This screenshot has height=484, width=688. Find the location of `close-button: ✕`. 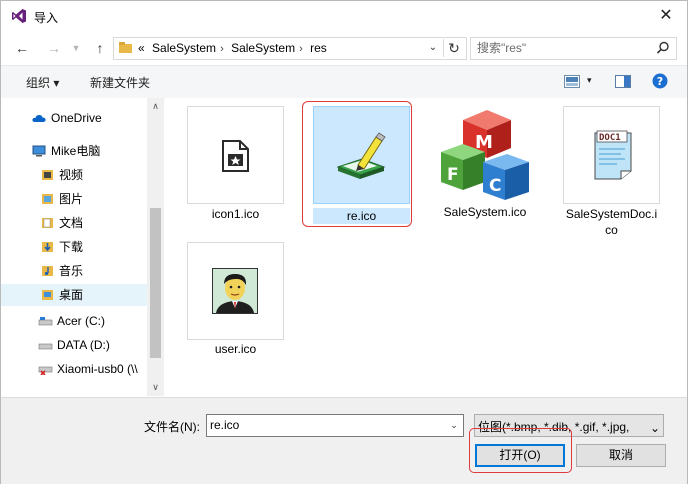

close-button: ✕ is located at coordinates (666, 16).